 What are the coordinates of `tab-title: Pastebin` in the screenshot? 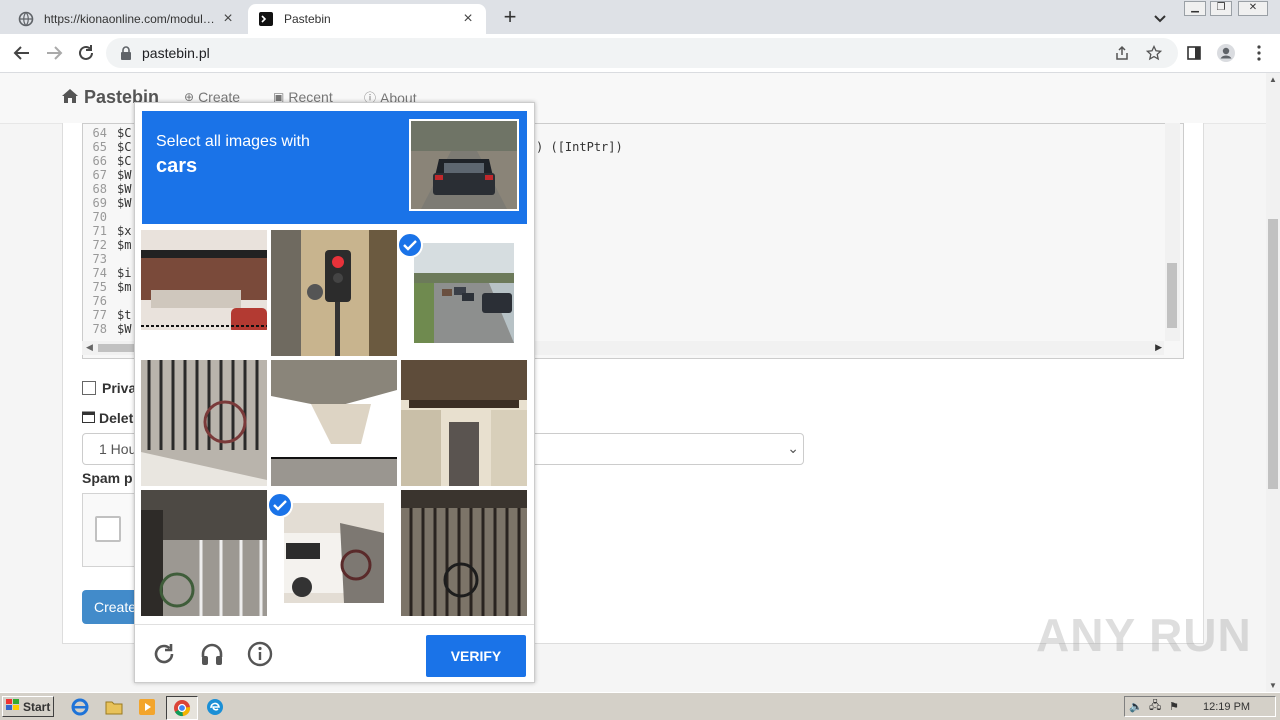 It's located at (307, 19).